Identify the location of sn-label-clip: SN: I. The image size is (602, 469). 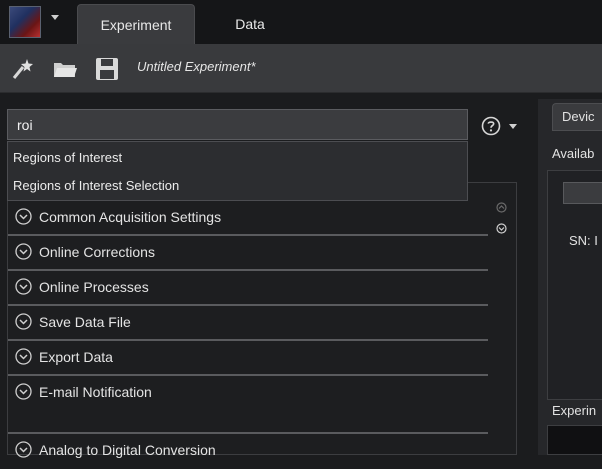
(585, 242).